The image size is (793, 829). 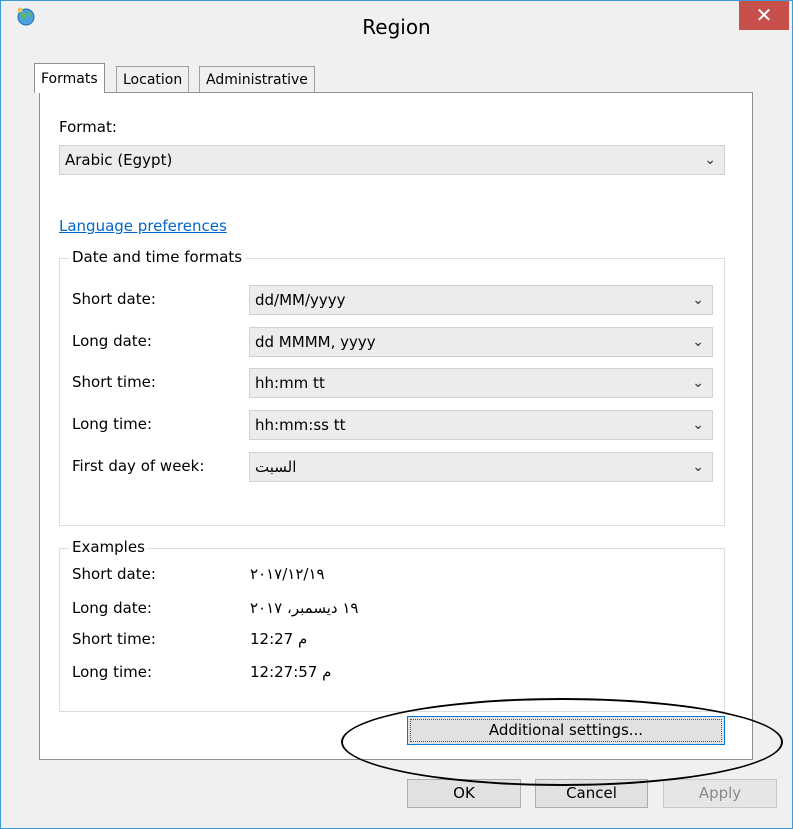 I want to click on close-icon: ✕, so click(x=764, y=15).